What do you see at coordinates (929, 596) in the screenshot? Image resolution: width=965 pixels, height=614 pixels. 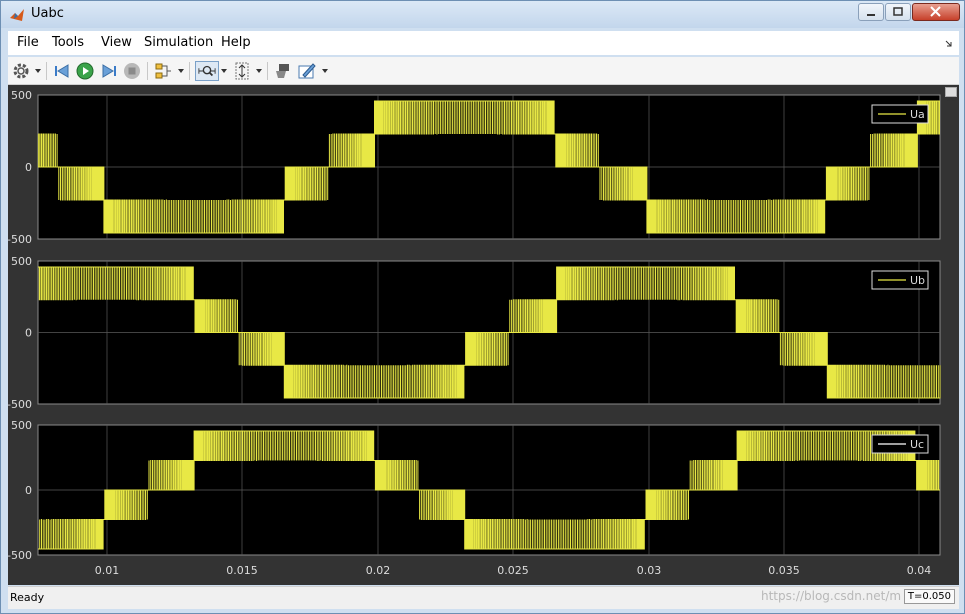 I see `sim-time: T=0.050` at bounding box center [929, 596].